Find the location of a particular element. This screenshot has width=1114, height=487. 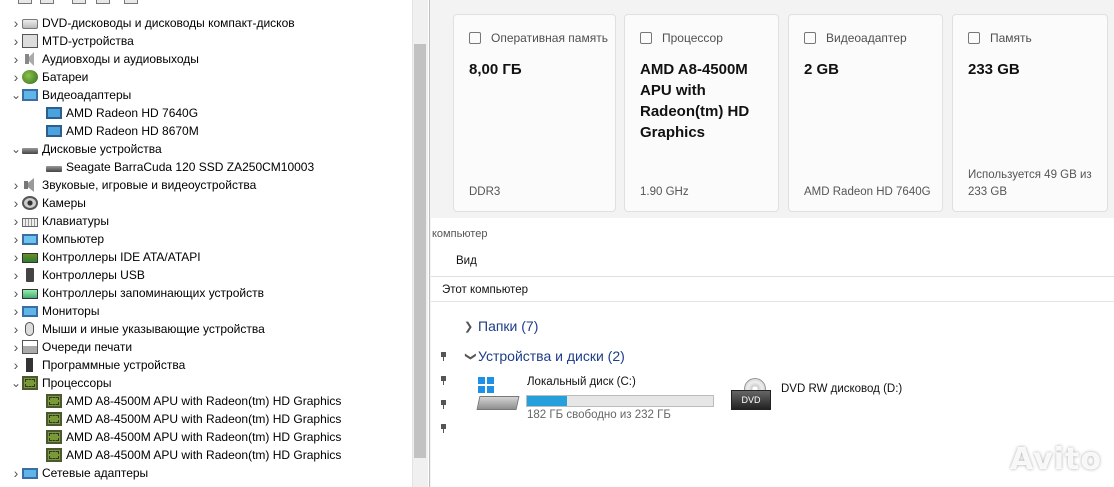

address-bar: Этот компьютер is located at coordinates (485, 290).